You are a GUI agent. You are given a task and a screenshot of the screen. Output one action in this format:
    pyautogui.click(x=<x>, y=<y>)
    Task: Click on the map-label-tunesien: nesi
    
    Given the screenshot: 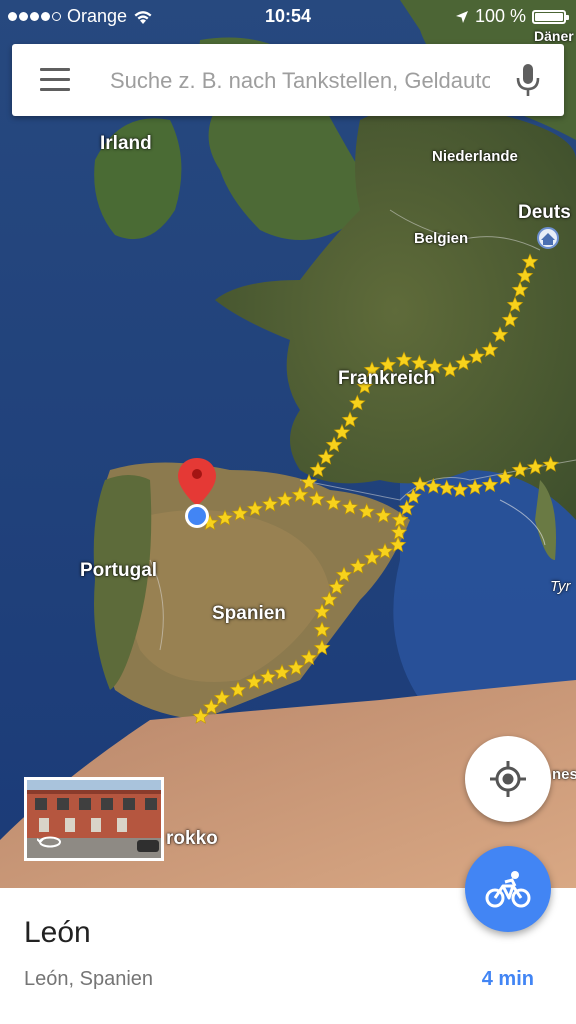 What is the action you would take?
    pyautogui.click(x=564, y=774)
    